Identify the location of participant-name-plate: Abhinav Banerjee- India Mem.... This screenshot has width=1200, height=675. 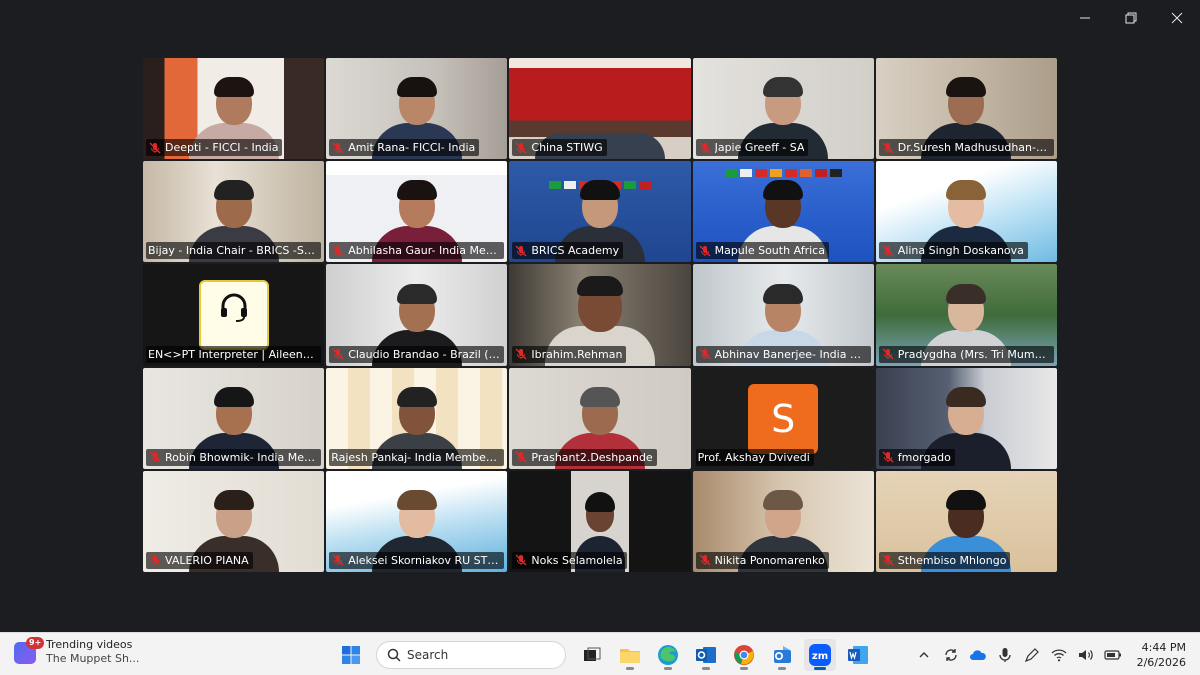
(783, 354).